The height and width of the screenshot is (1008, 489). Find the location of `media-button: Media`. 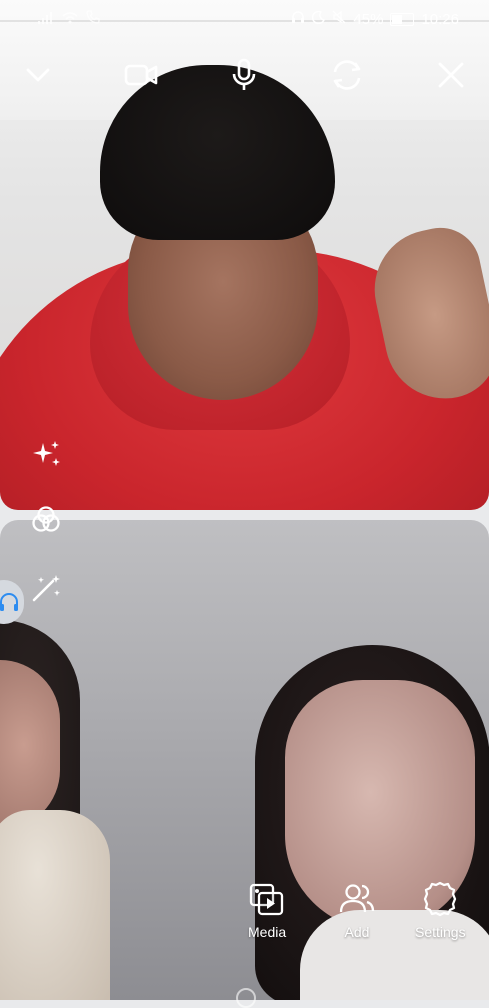

media-button: Media is located at coordinates (267, 910).